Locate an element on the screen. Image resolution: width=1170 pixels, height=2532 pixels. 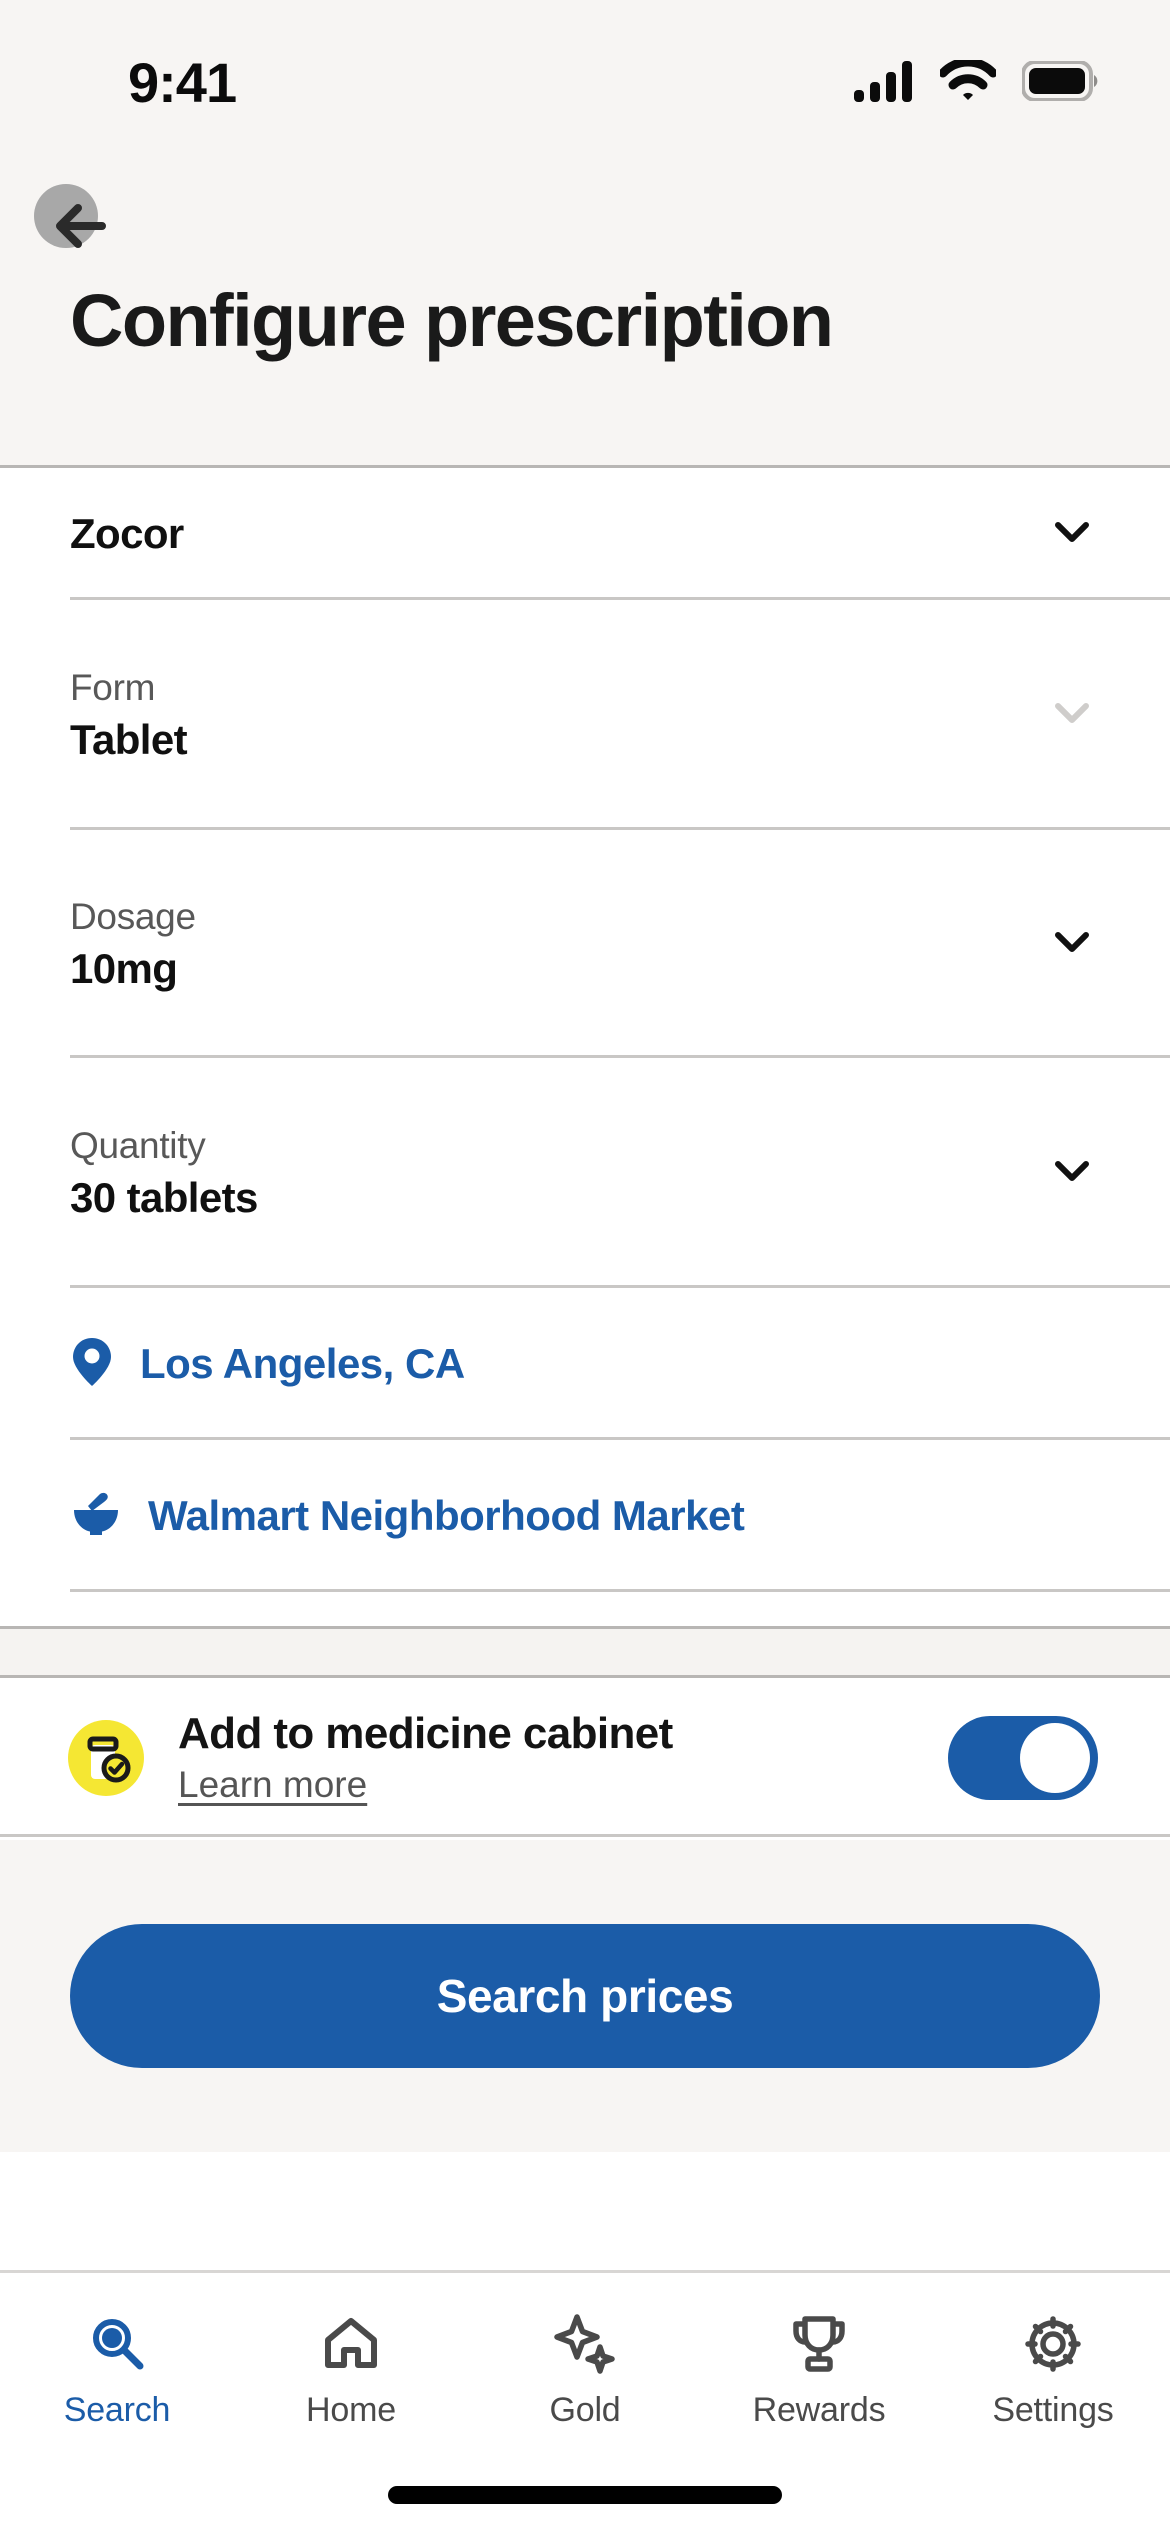
status-bar-time: 9:41 is located at coordinates (182, 82).